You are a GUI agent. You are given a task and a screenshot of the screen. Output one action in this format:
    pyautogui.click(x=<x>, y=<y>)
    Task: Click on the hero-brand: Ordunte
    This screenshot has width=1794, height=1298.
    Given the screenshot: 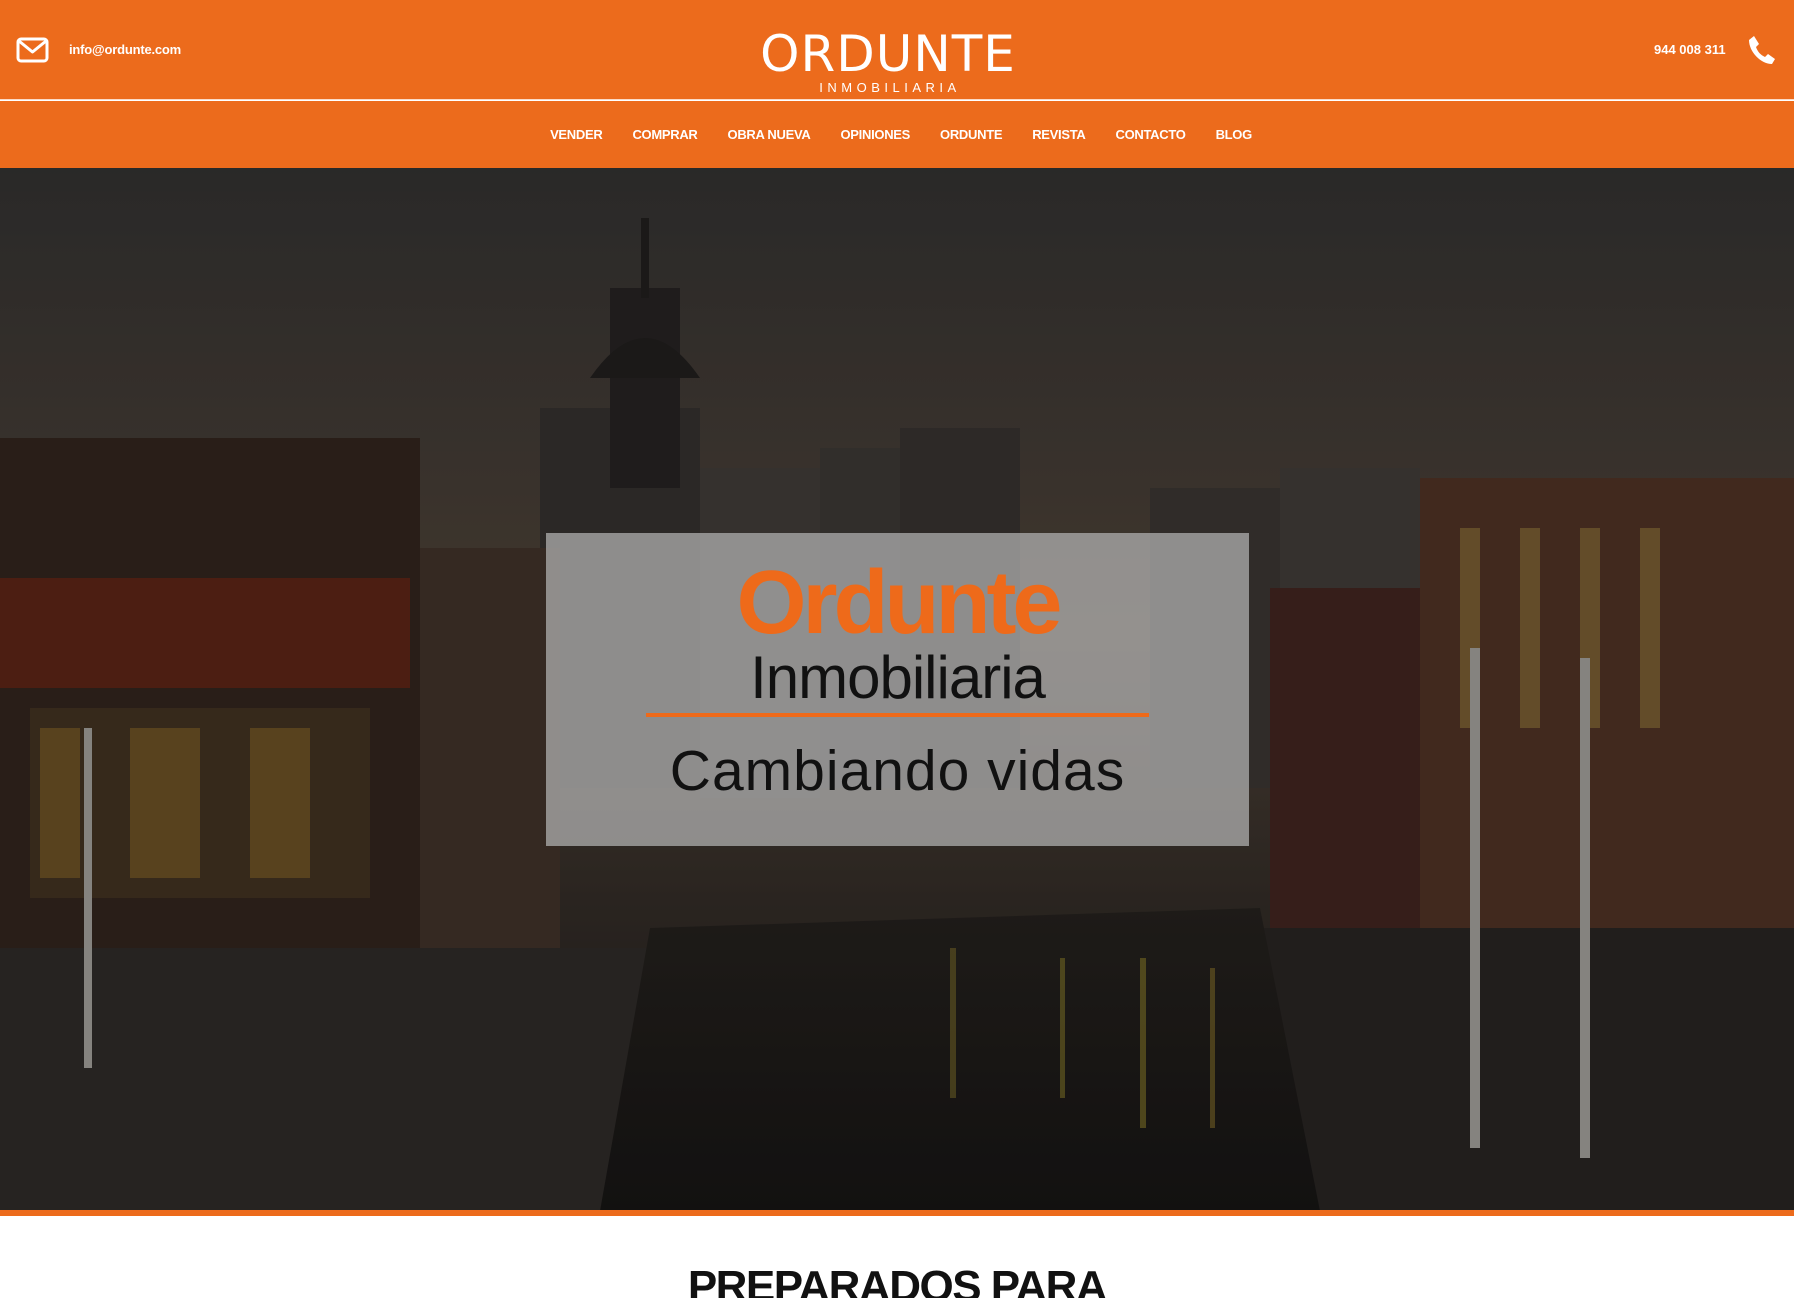 What is the action you would take?
    pyautogui.click(x=899, y=603)
    